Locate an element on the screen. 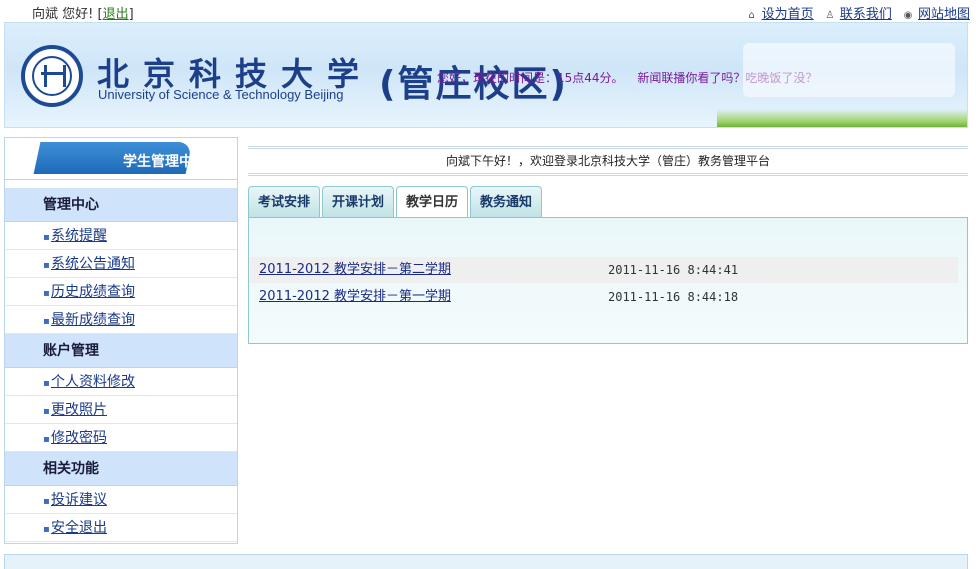 This screenshot has width=976, height=569. tab-exam-schedule: 考试安排 is located at coordinates (284, 202).